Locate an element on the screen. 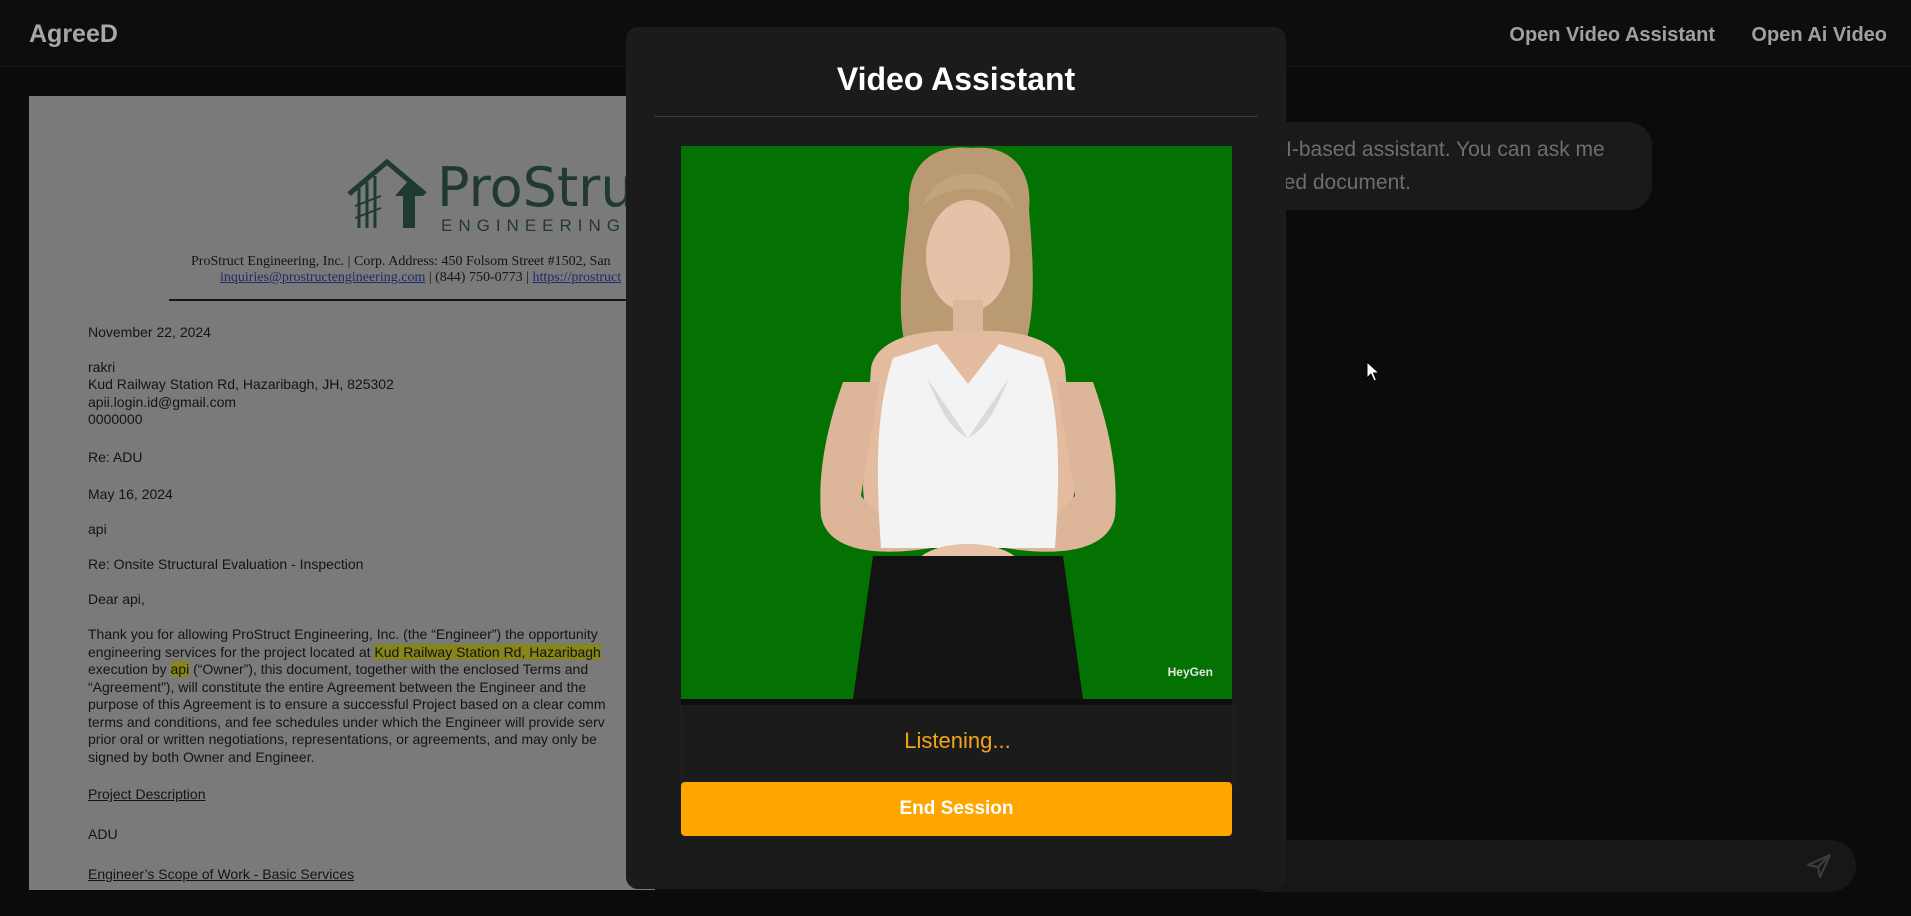  client-name: rakri is located at coordinates (102, 367).